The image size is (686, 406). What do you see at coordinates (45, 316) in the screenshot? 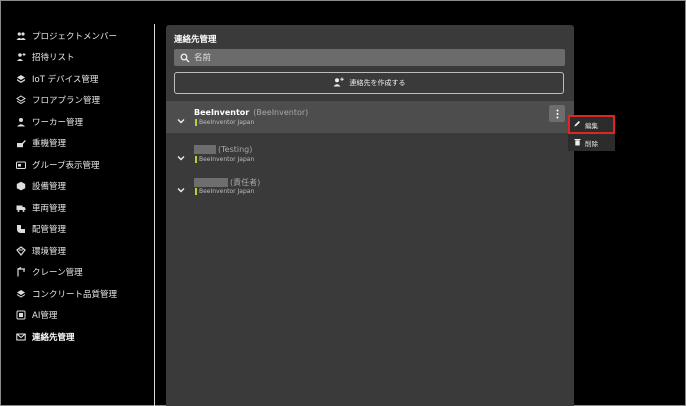
I see `sidebar-item-label: AI管理` at bounding box center [45, 316].